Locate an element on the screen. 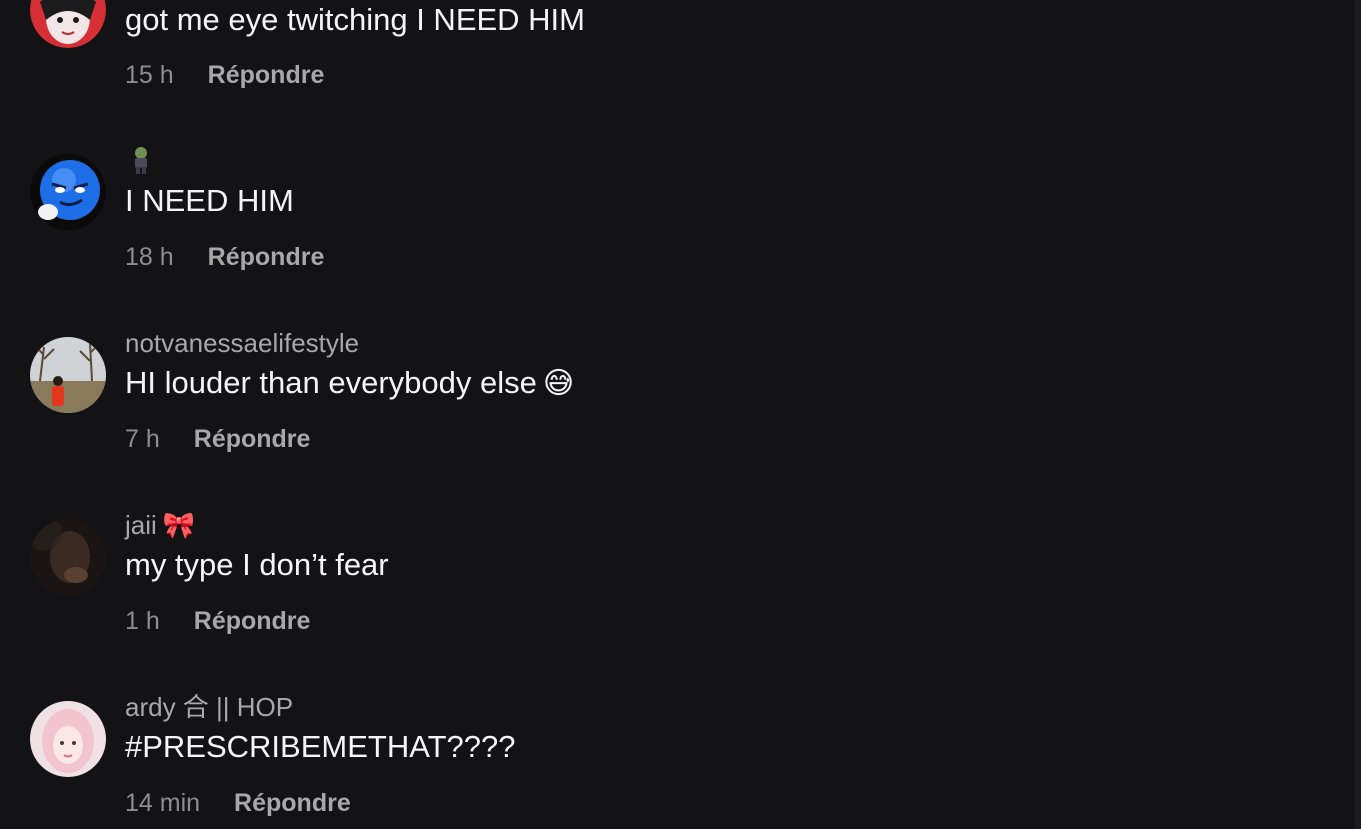 Image resolution: width=1361 pixels, height=829 pixels. anime-girl-avatar is located at coordinates (68, 24).